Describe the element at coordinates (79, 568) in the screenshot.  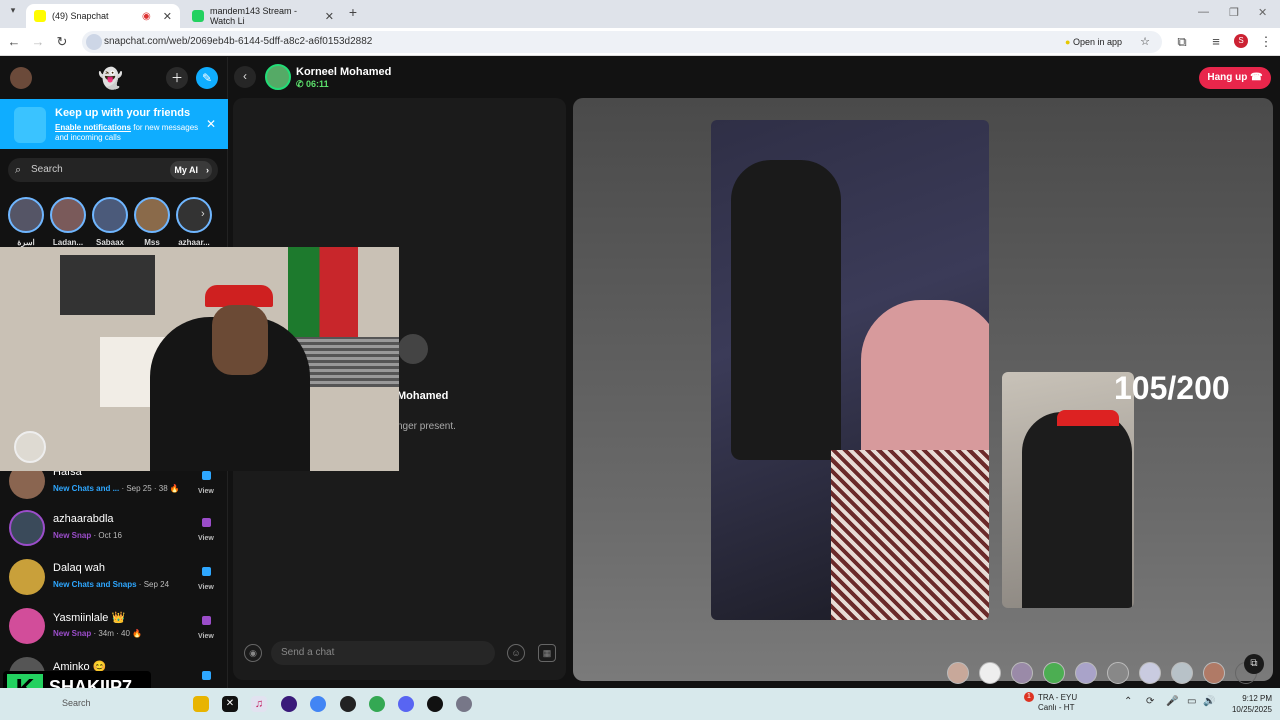
I see `chat-name: Dalaq wah` at that location.